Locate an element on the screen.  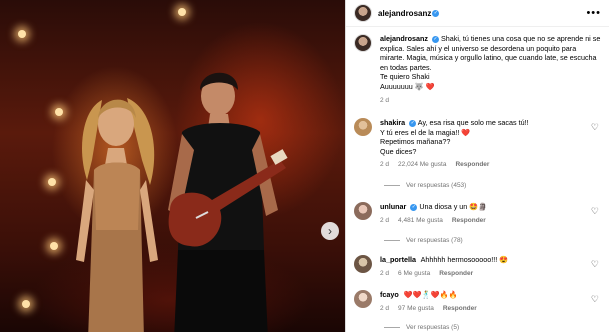
like-count: 6 Me gusta is located at coordinates (414, 274).